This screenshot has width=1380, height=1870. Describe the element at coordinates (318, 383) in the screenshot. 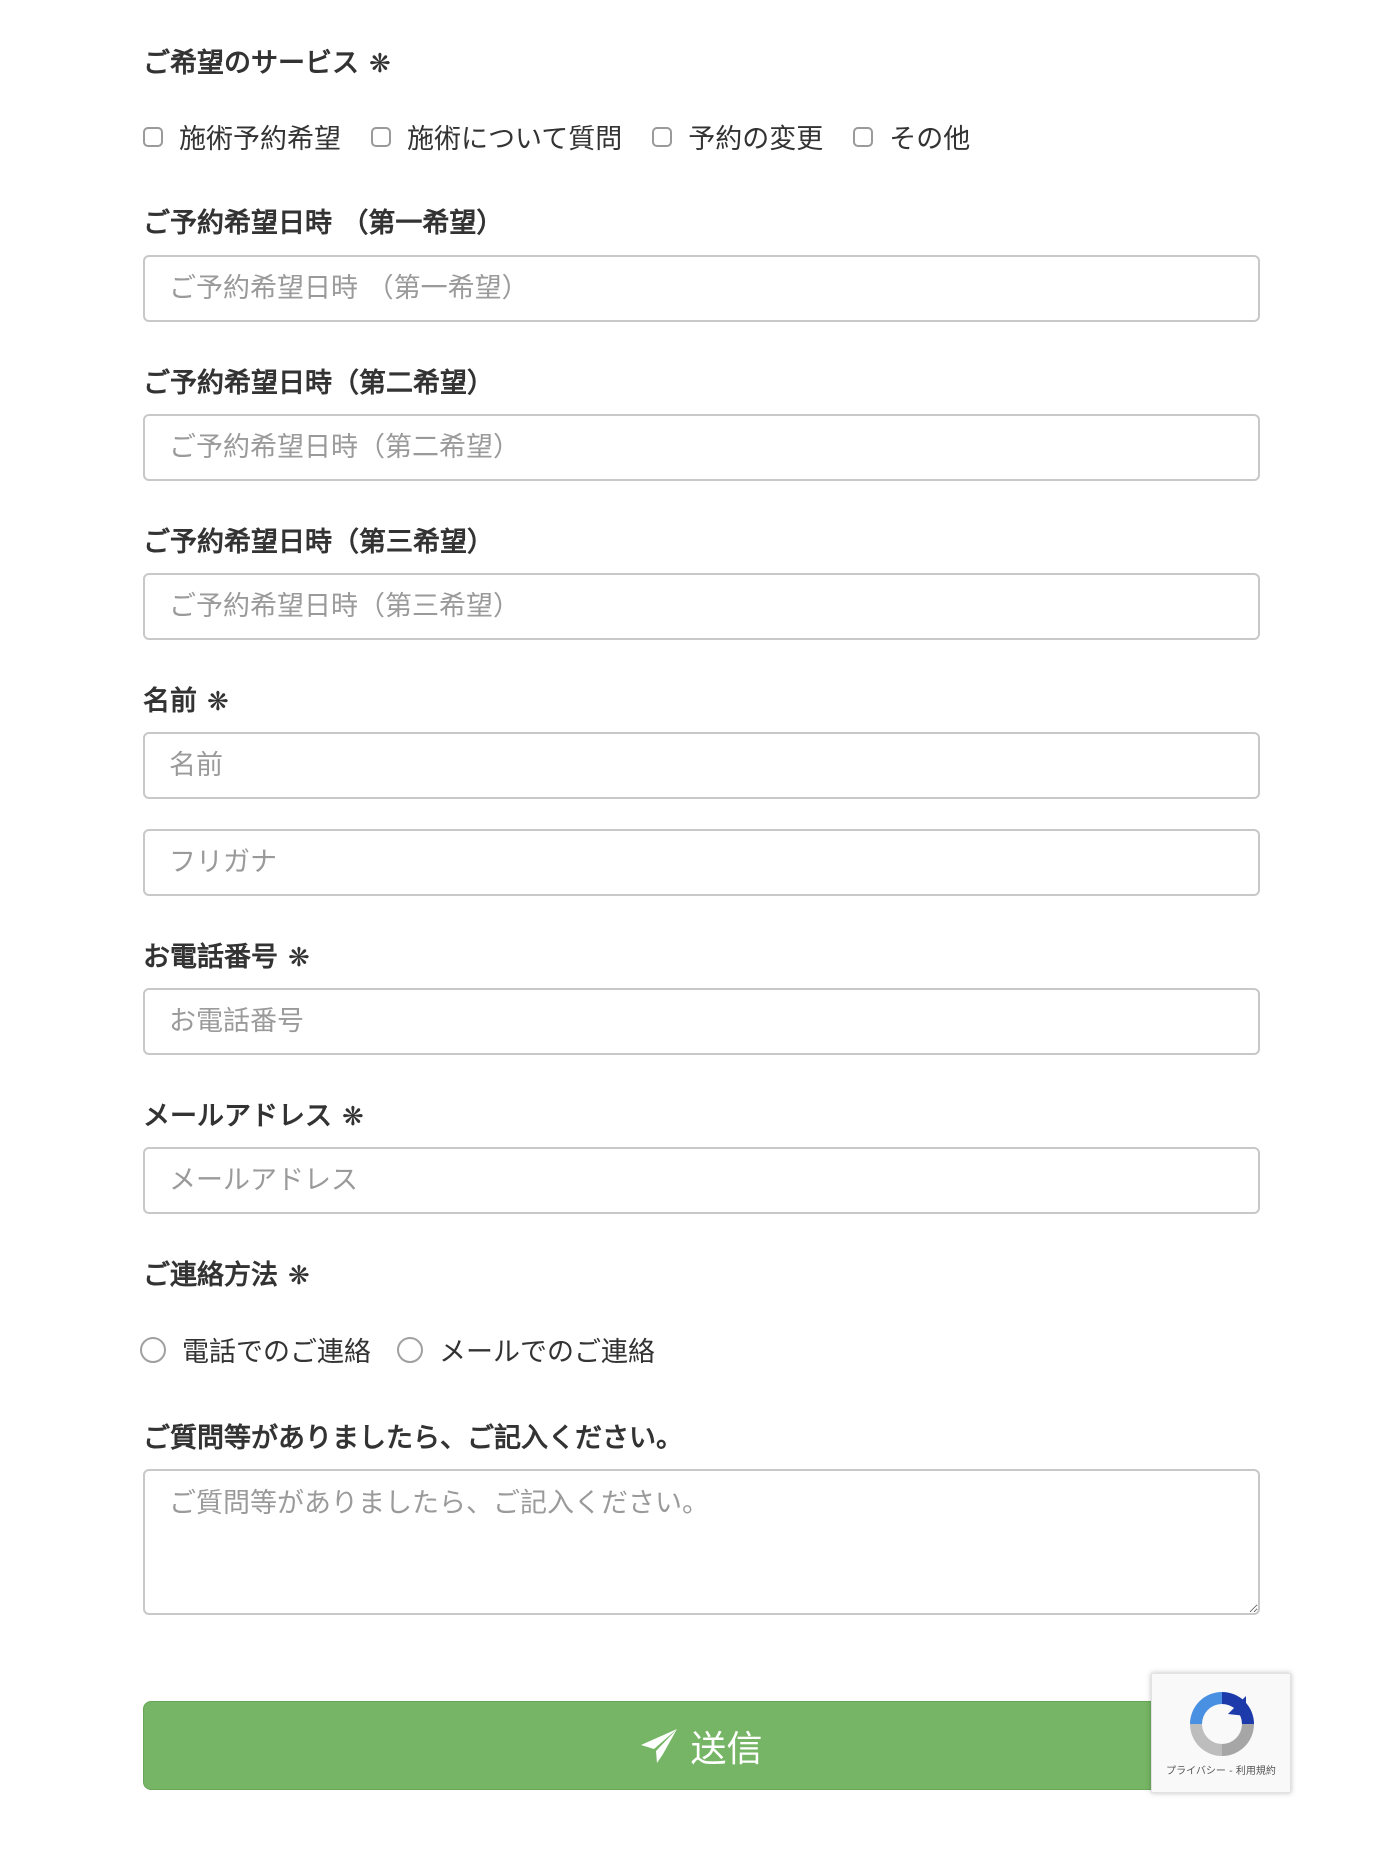

I see `date2-label: ご予約希望日時（第二希望）` at that location.